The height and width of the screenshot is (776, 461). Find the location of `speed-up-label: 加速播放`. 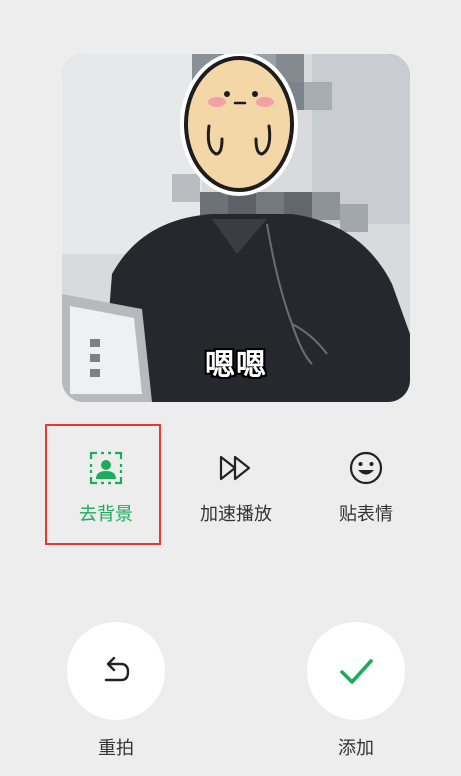

speed-up-label: 加速播放 is located at coordinates (236, 514).